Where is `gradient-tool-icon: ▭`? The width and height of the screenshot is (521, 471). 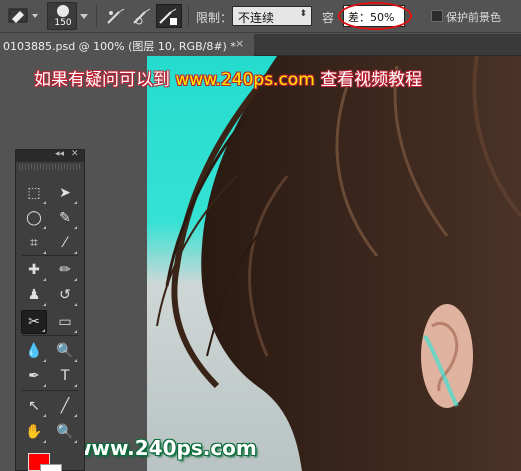
gradient-tool-icon: ▭ is located at coordinates (65, 322).